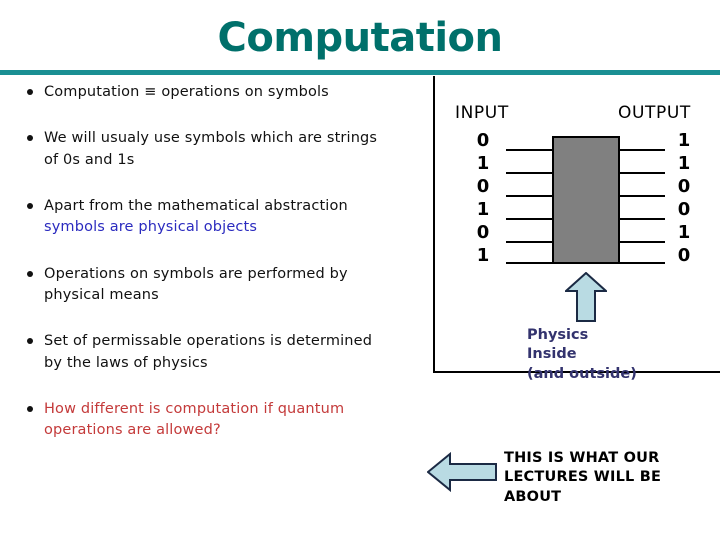 The image size is (720, 540). Describe the element at coordinates (126, 362) in the screenshot. I see `list-item-line-2: by the laws of physics` at that location.